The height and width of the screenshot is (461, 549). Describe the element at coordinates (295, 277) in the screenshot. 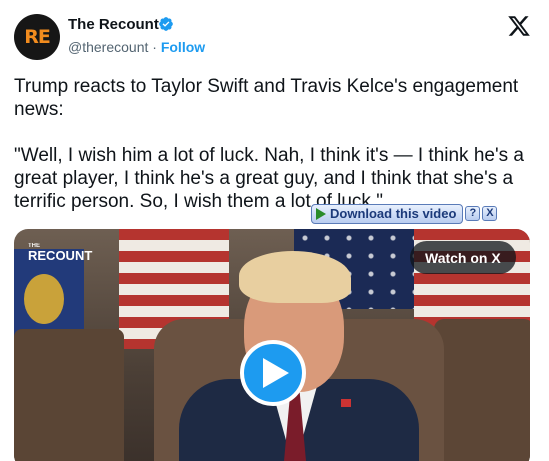

I see `speaker-hair` at that location.